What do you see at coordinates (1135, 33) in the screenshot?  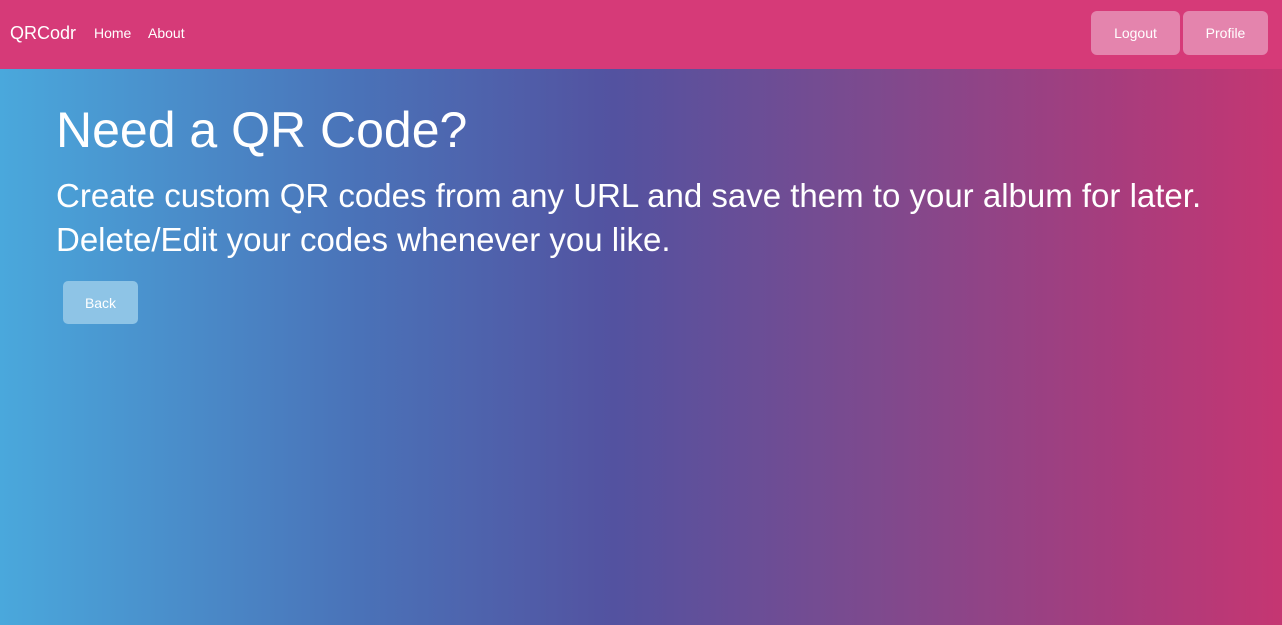 I see `logout-button: Logout` at bounding box center [1135, 33].